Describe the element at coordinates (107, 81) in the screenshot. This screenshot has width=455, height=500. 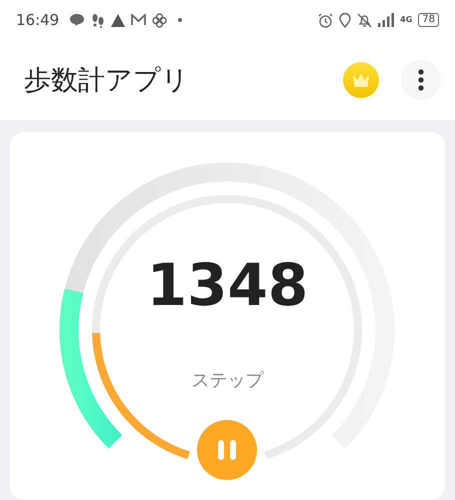
I see `app-title: 歩数計アプリ` at that location.